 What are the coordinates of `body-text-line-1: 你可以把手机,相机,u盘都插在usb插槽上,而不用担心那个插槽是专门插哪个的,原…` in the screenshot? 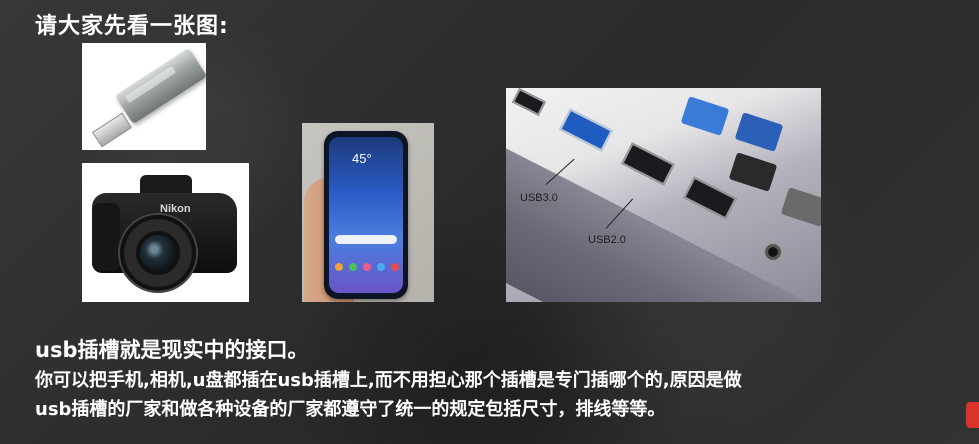 It's located at (388, 380).